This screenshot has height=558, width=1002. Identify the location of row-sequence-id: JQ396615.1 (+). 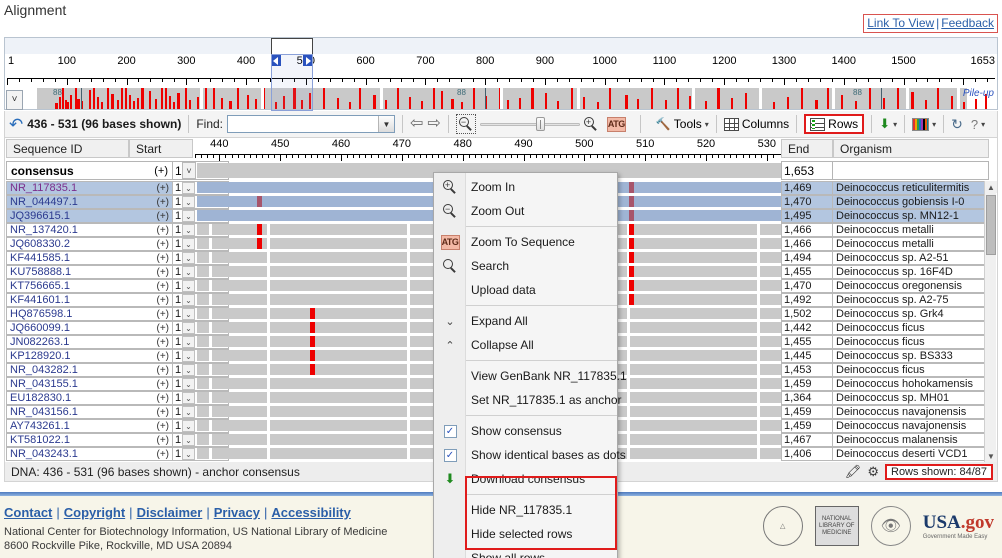
(89, 216).